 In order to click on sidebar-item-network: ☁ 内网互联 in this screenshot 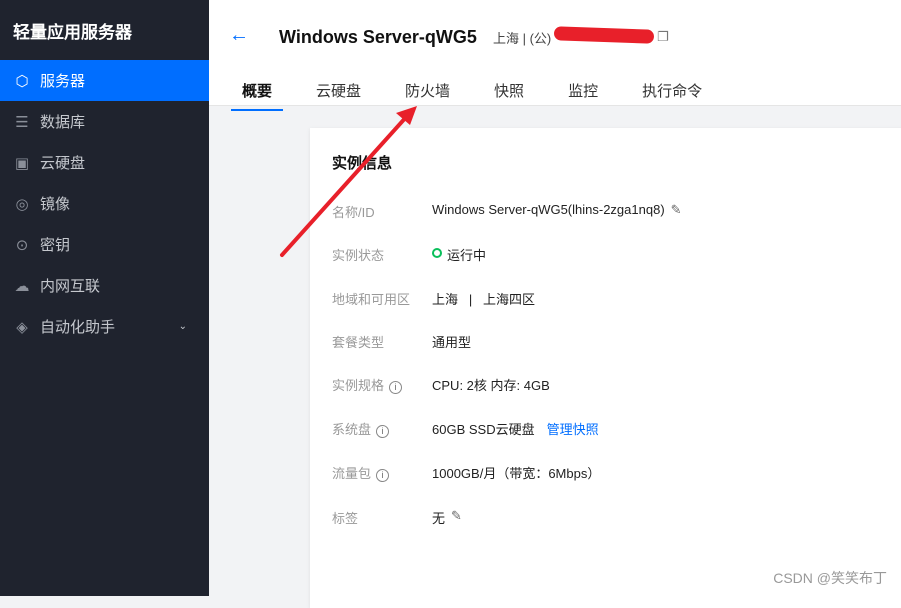, I will do `click(104, 285)`.